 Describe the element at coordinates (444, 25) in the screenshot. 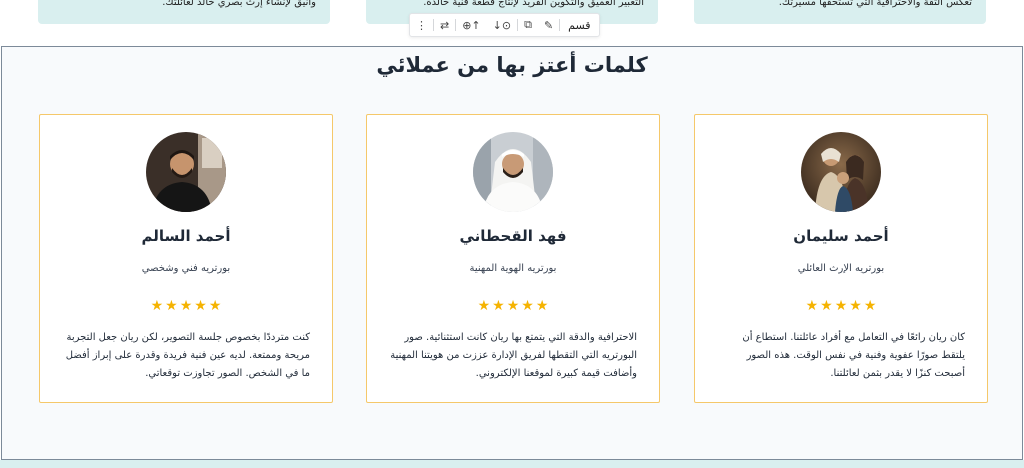

I see `swap-icon: ⇄` at that location.